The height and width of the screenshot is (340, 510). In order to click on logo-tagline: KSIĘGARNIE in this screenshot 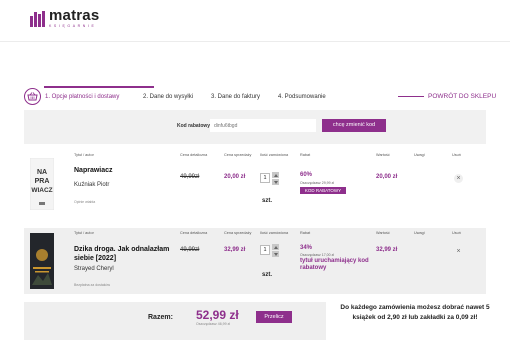, I will do `click(73, 26)`.